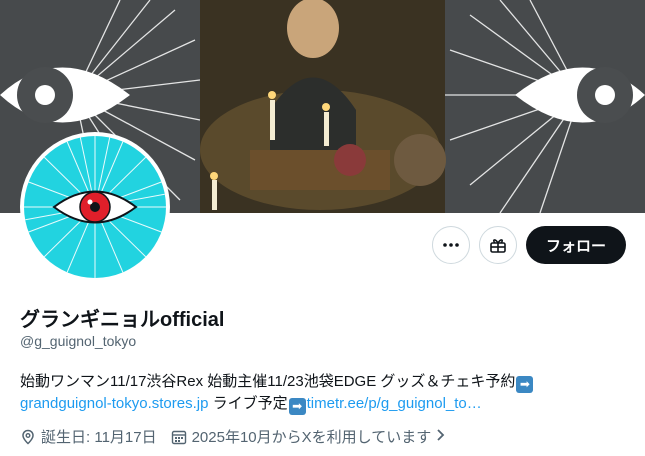  Describe the element at coordinates (312, 436) in the screenshot. I see `joined-text: 2025年10月からXを利用しています` at that location.